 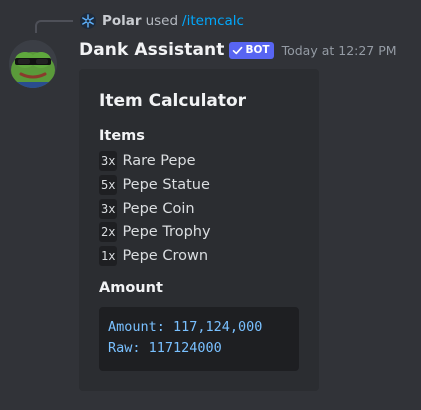 I want to click on item-name: Pepe Statue, so click(x=166, y=185).